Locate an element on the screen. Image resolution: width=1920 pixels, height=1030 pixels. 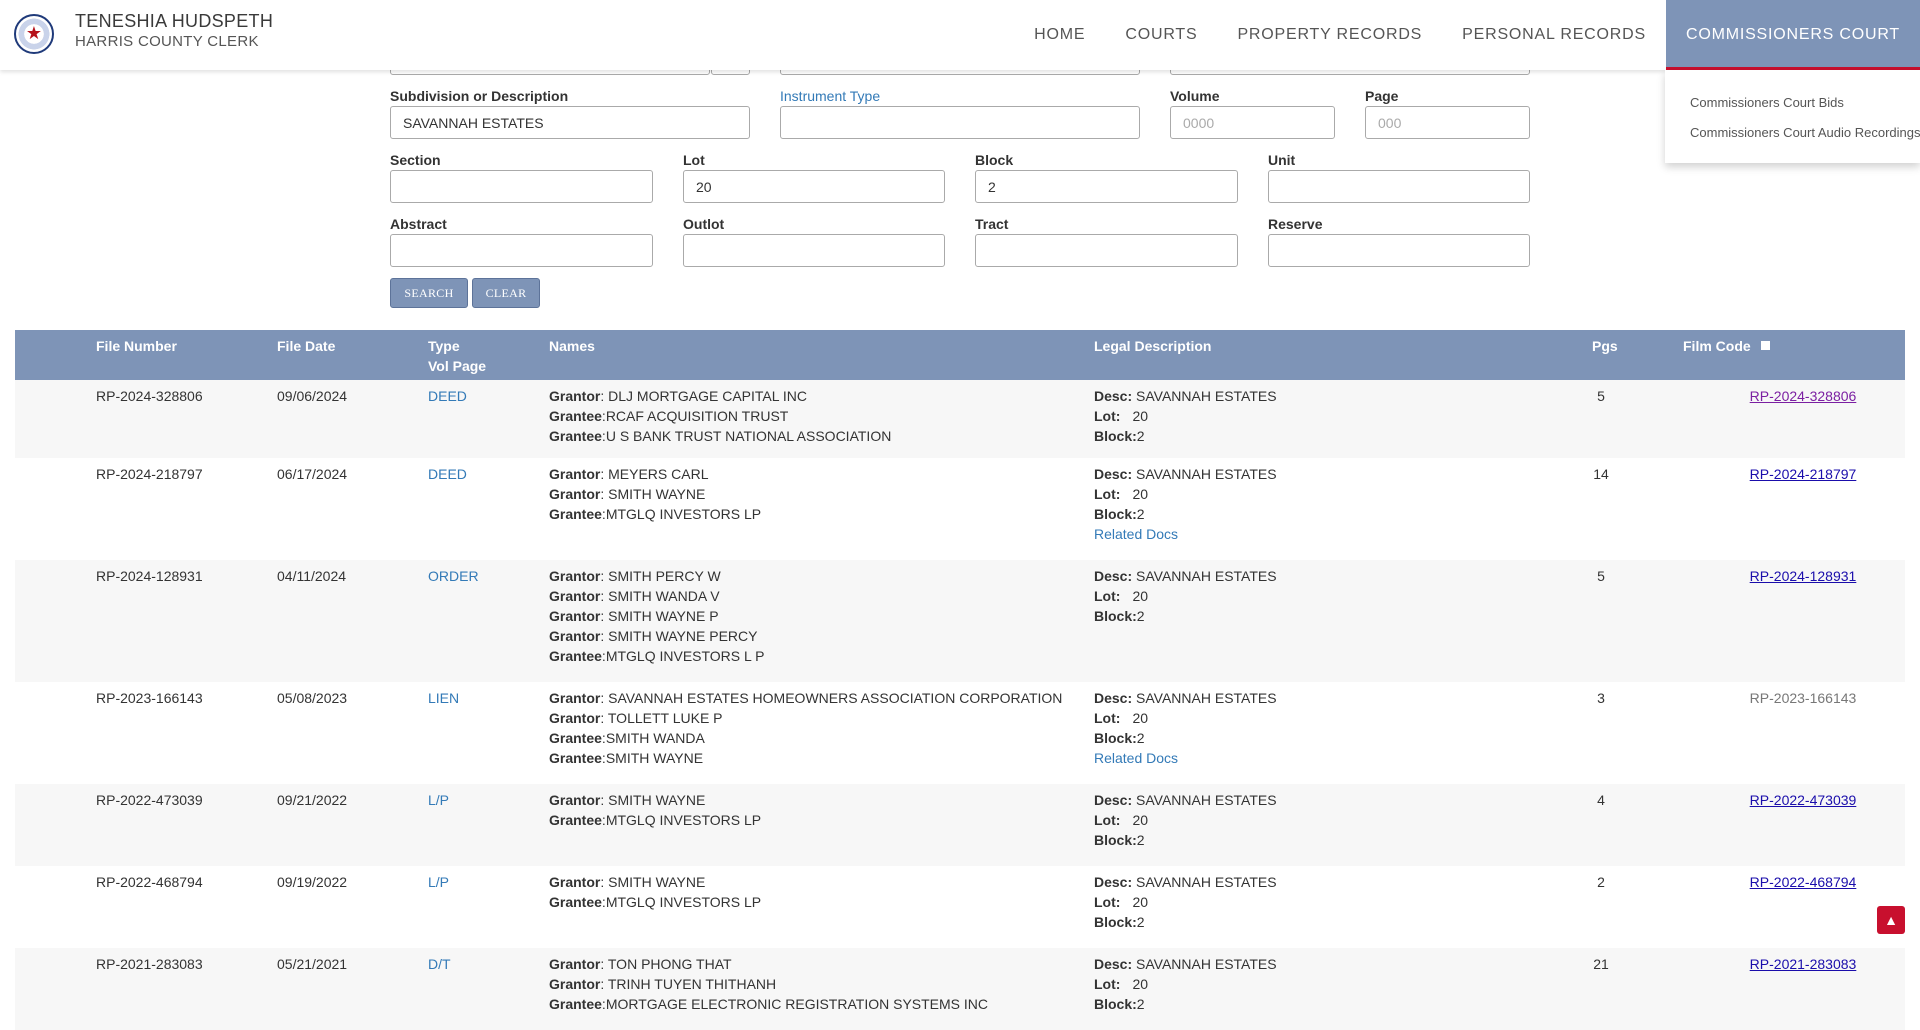
name-line: Grantee:MTGLQ INVESTORS L P is located at coordinates (657, 656).